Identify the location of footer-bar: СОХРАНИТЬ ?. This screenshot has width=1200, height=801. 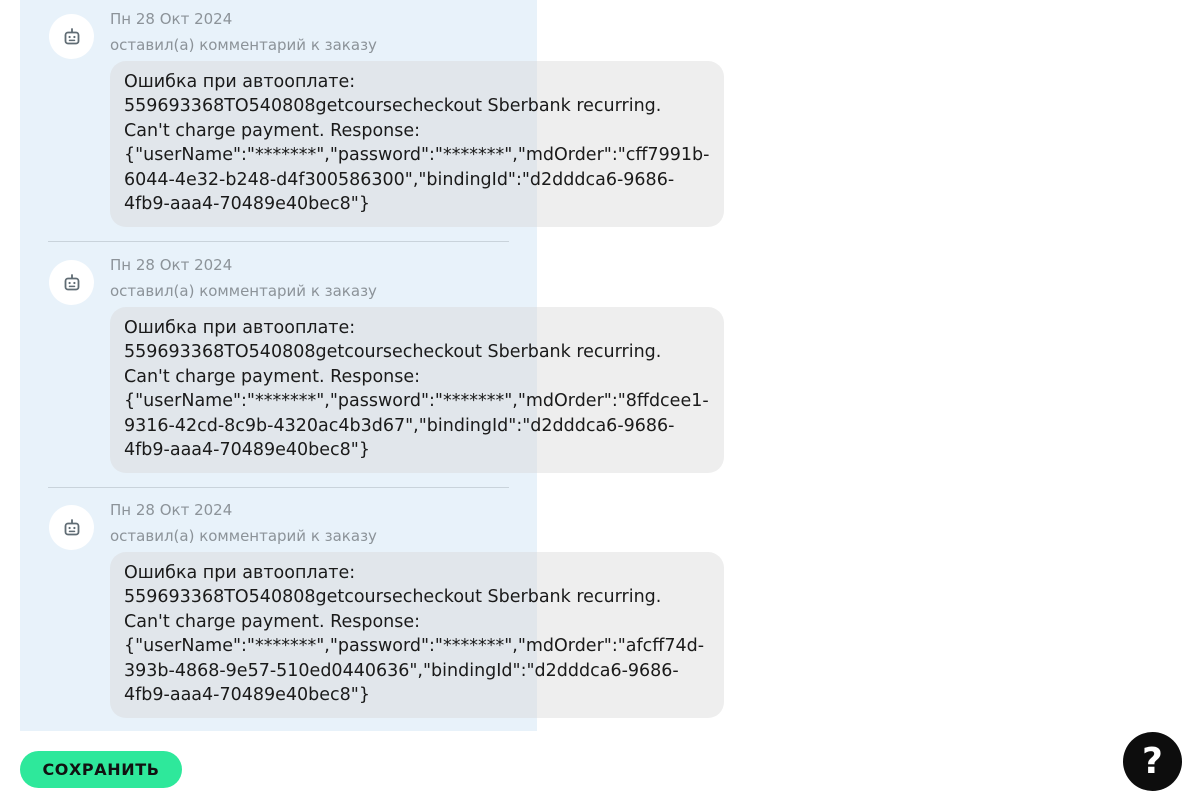
(600, 766).